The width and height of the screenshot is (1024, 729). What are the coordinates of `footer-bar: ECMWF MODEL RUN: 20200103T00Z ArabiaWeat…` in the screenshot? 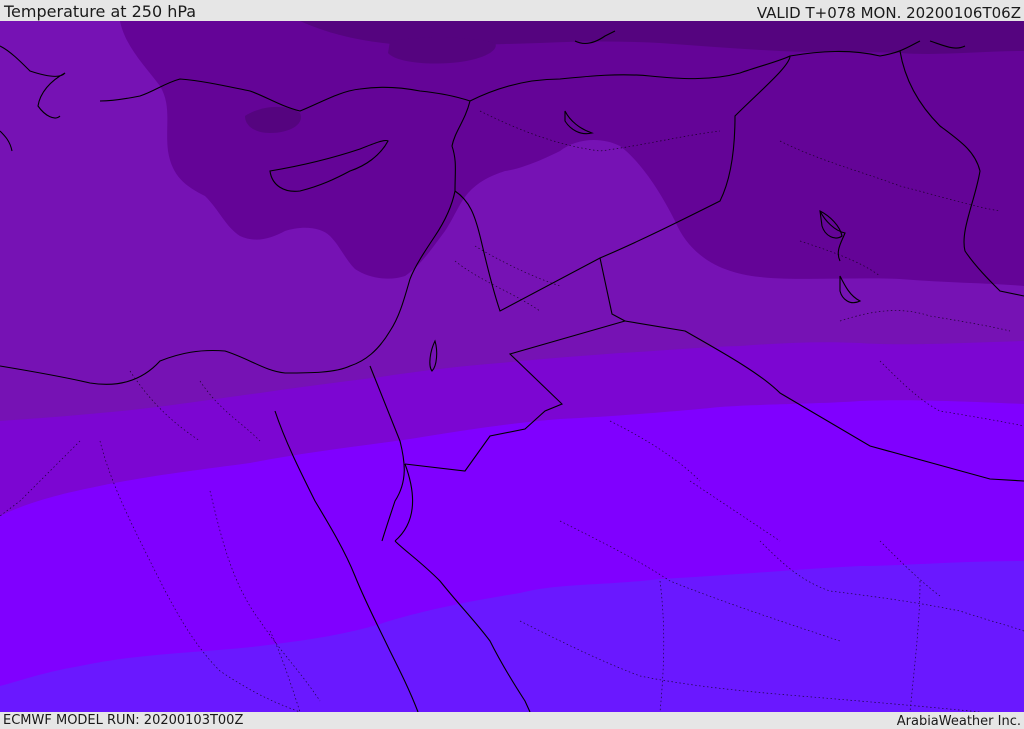 It's located at (512, 720).